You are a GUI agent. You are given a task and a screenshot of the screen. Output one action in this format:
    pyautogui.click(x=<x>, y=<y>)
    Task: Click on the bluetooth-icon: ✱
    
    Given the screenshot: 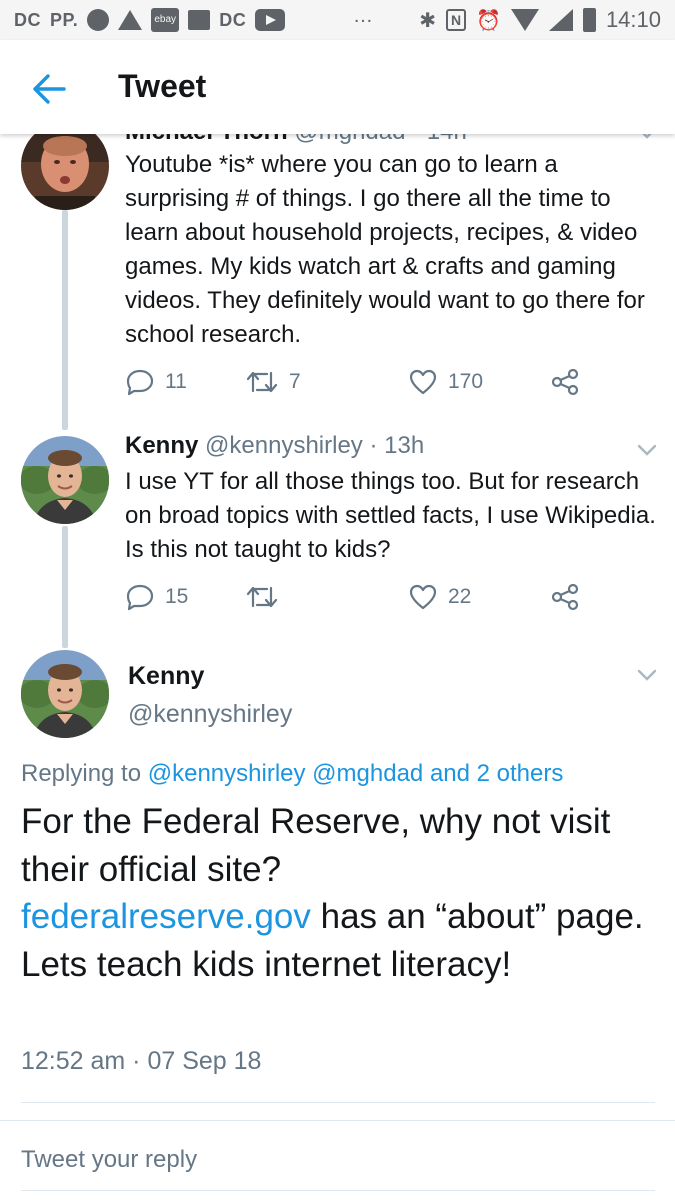 What is the action you would take?
    pyautogui.click(x=428, y=20)
    